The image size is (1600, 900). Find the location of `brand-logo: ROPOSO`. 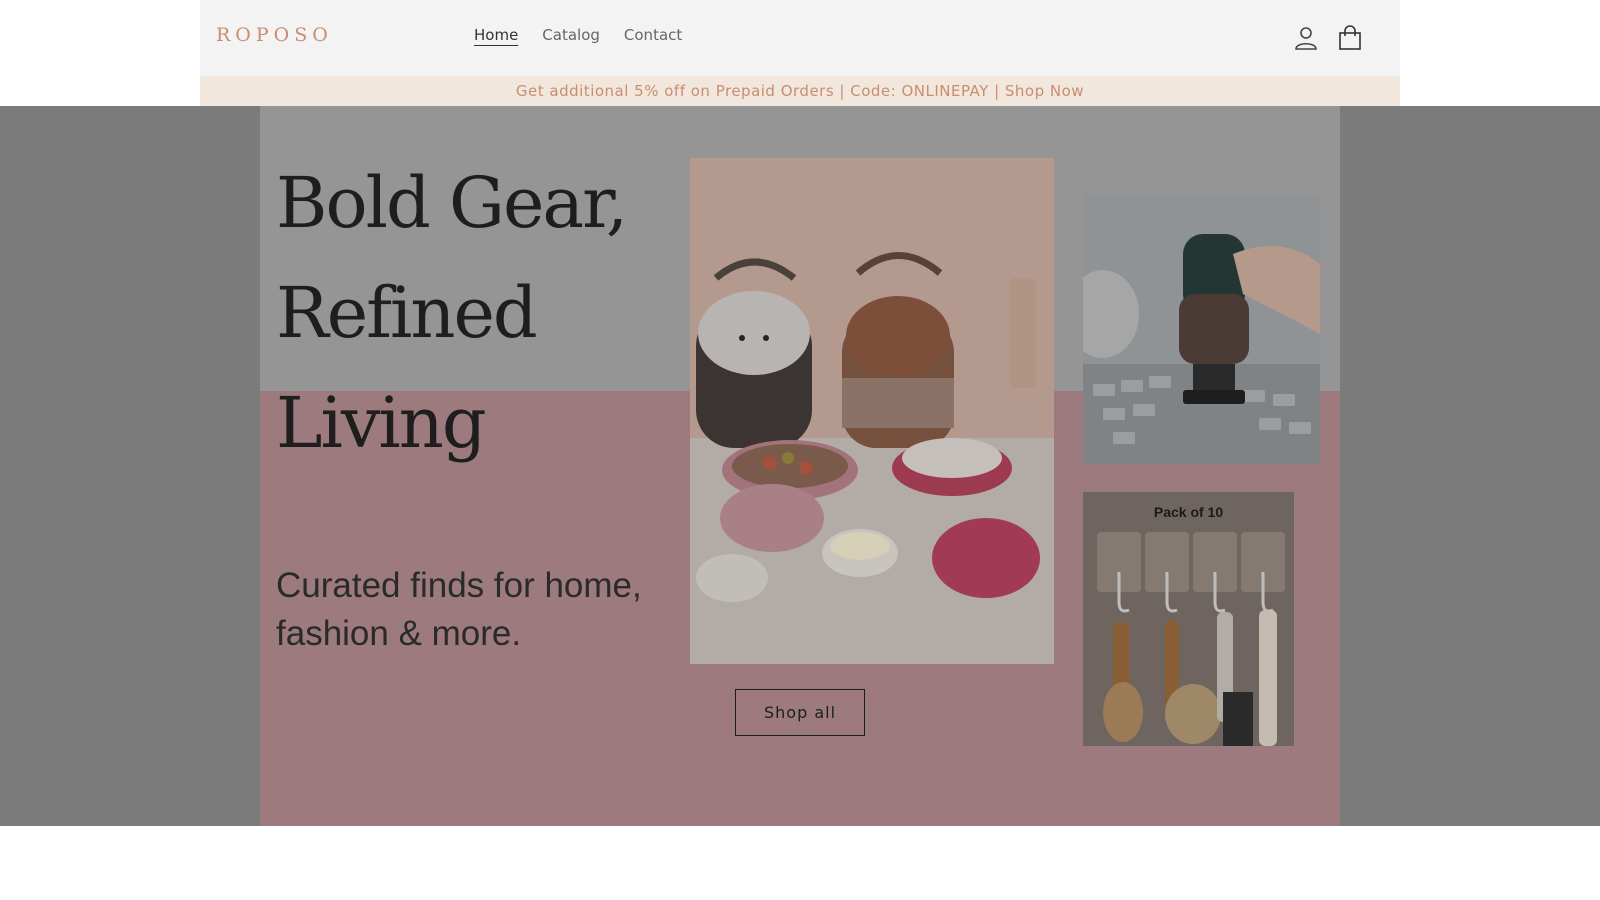

brand-logo: ROPOSO is located at coordinates (274, 35).